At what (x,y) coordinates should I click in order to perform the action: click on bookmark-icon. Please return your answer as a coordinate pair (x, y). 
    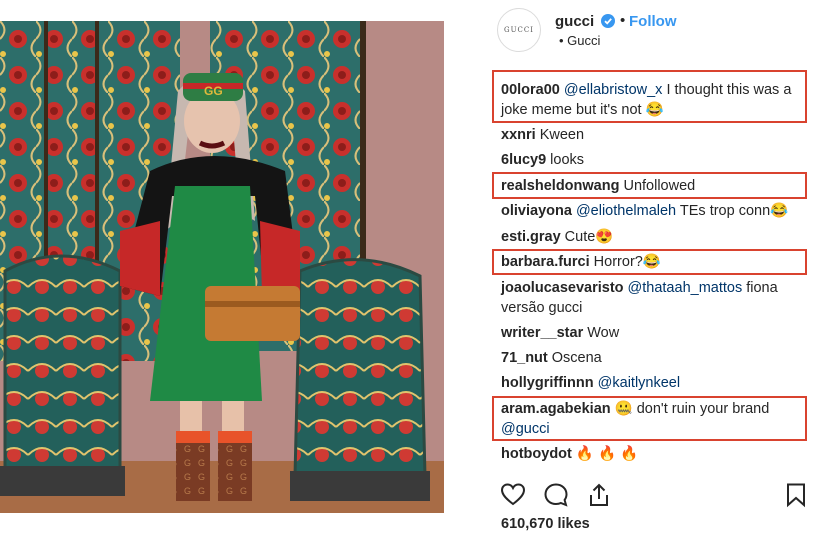
    Looking at the image, I should click on (796, 495).